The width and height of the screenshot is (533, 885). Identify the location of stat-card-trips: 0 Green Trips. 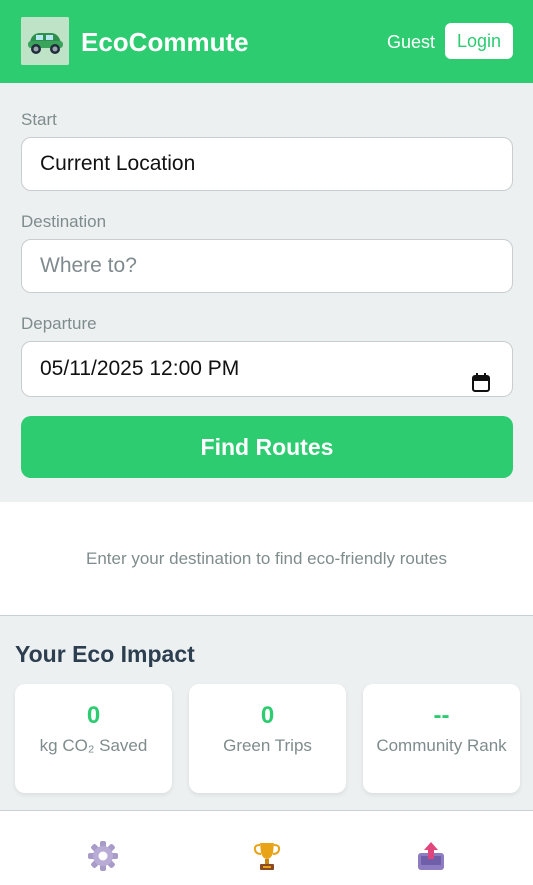
(267, 738).